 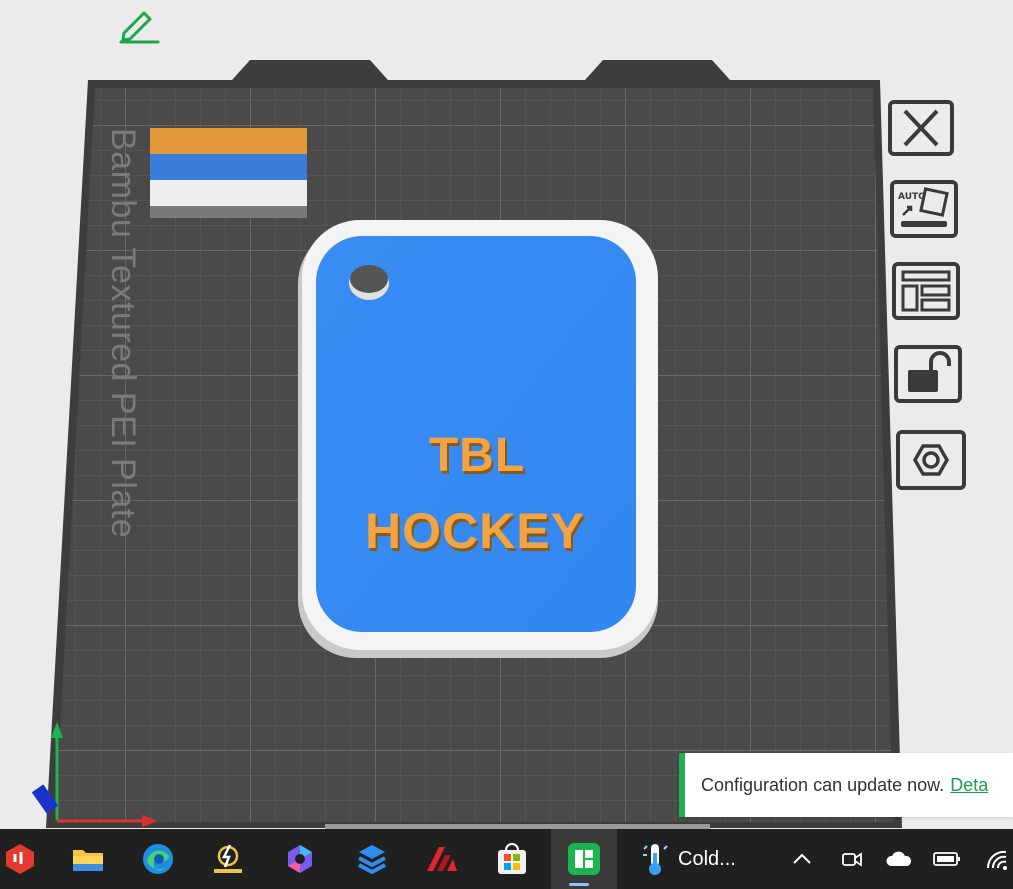 I want to click on taskbar-autodesk, so click(x=442, y=859).